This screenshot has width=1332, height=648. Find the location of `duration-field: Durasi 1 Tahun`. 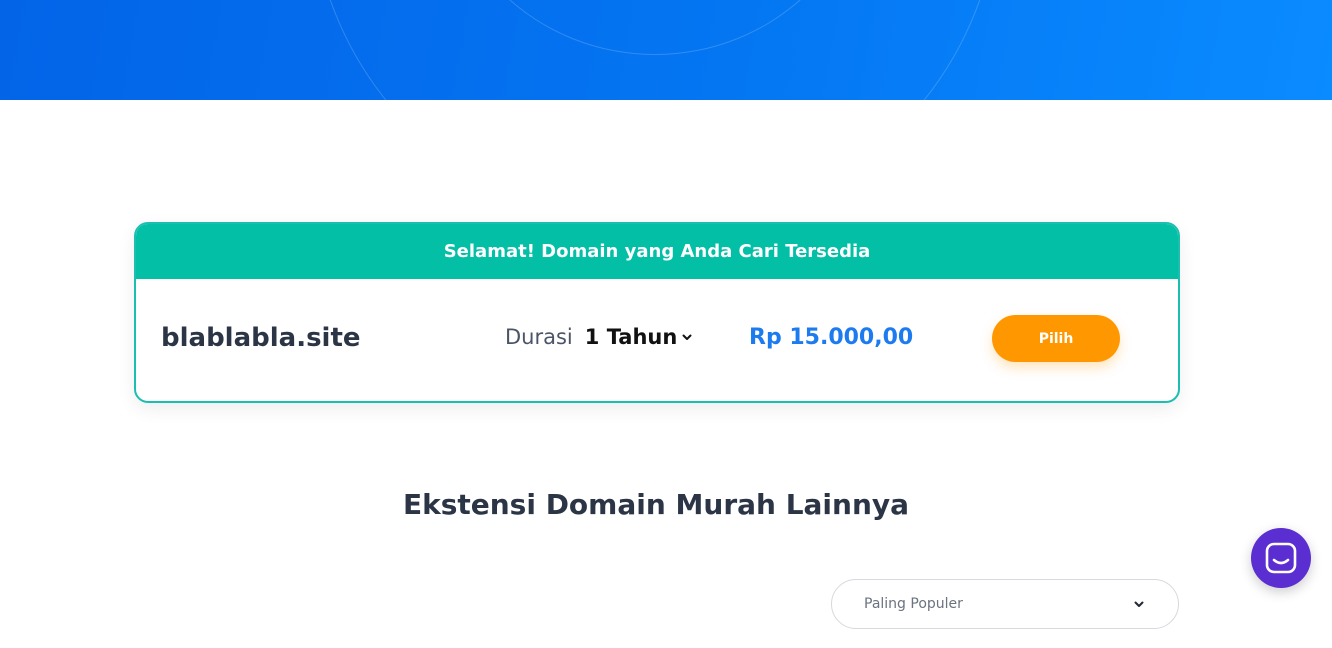

duration-field: Durasi 1 Tahun is located at coordinates (599, 337).